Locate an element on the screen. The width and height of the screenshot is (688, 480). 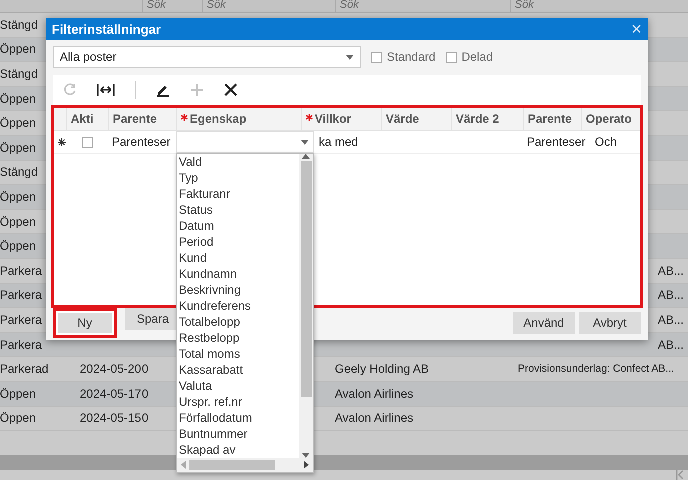
table-cell: Parkerad is located at coordinates (24, 369).